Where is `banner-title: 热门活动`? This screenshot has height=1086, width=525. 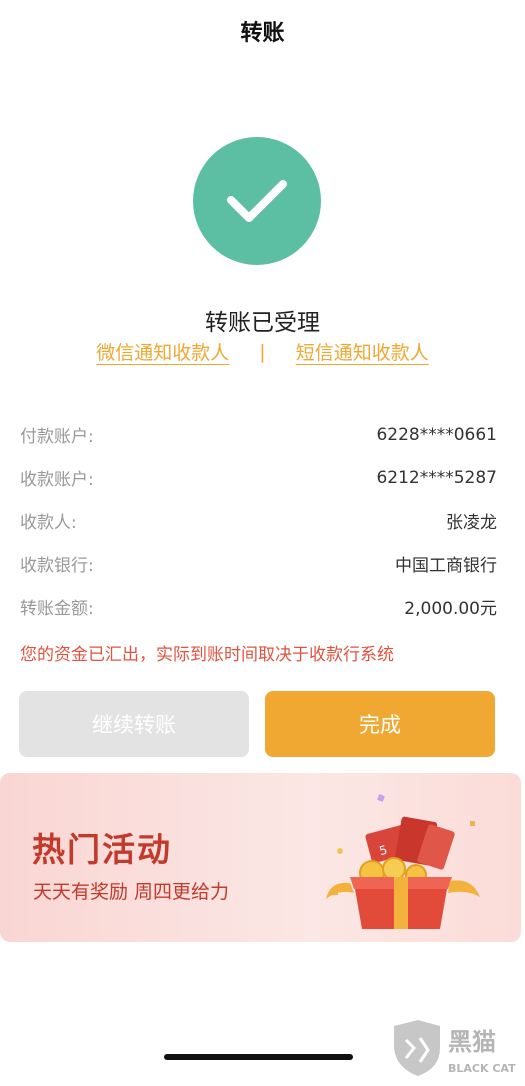 banner-title: 热门活动 is located at coordinates (102, 849).